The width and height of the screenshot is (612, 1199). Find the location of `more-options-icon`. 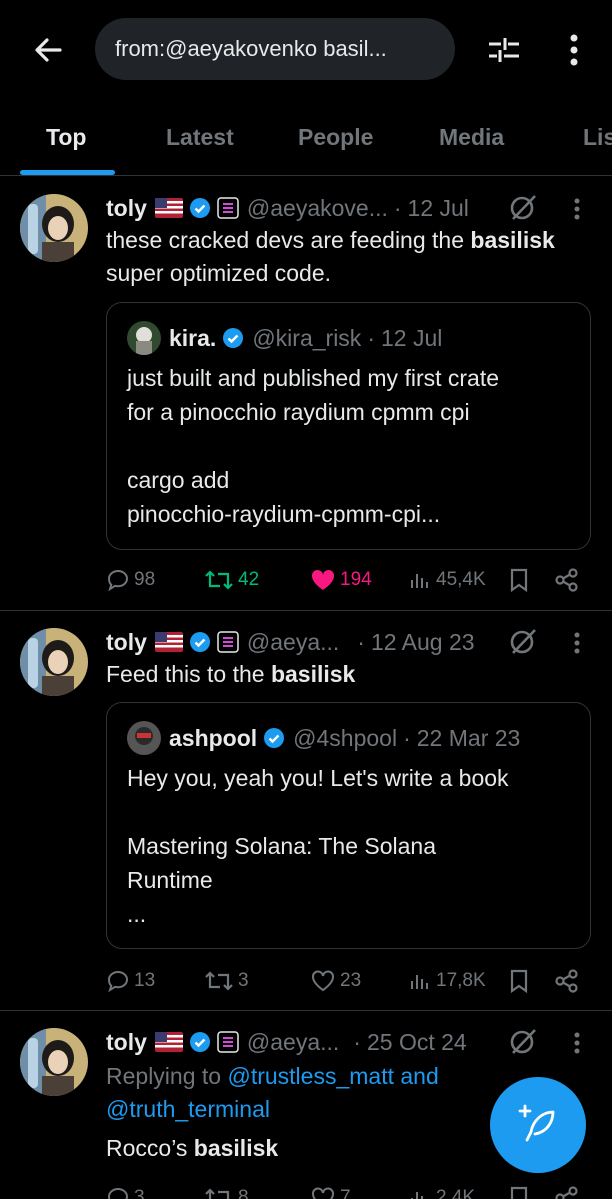

more-options-icon is located at coordinates (574, 50).